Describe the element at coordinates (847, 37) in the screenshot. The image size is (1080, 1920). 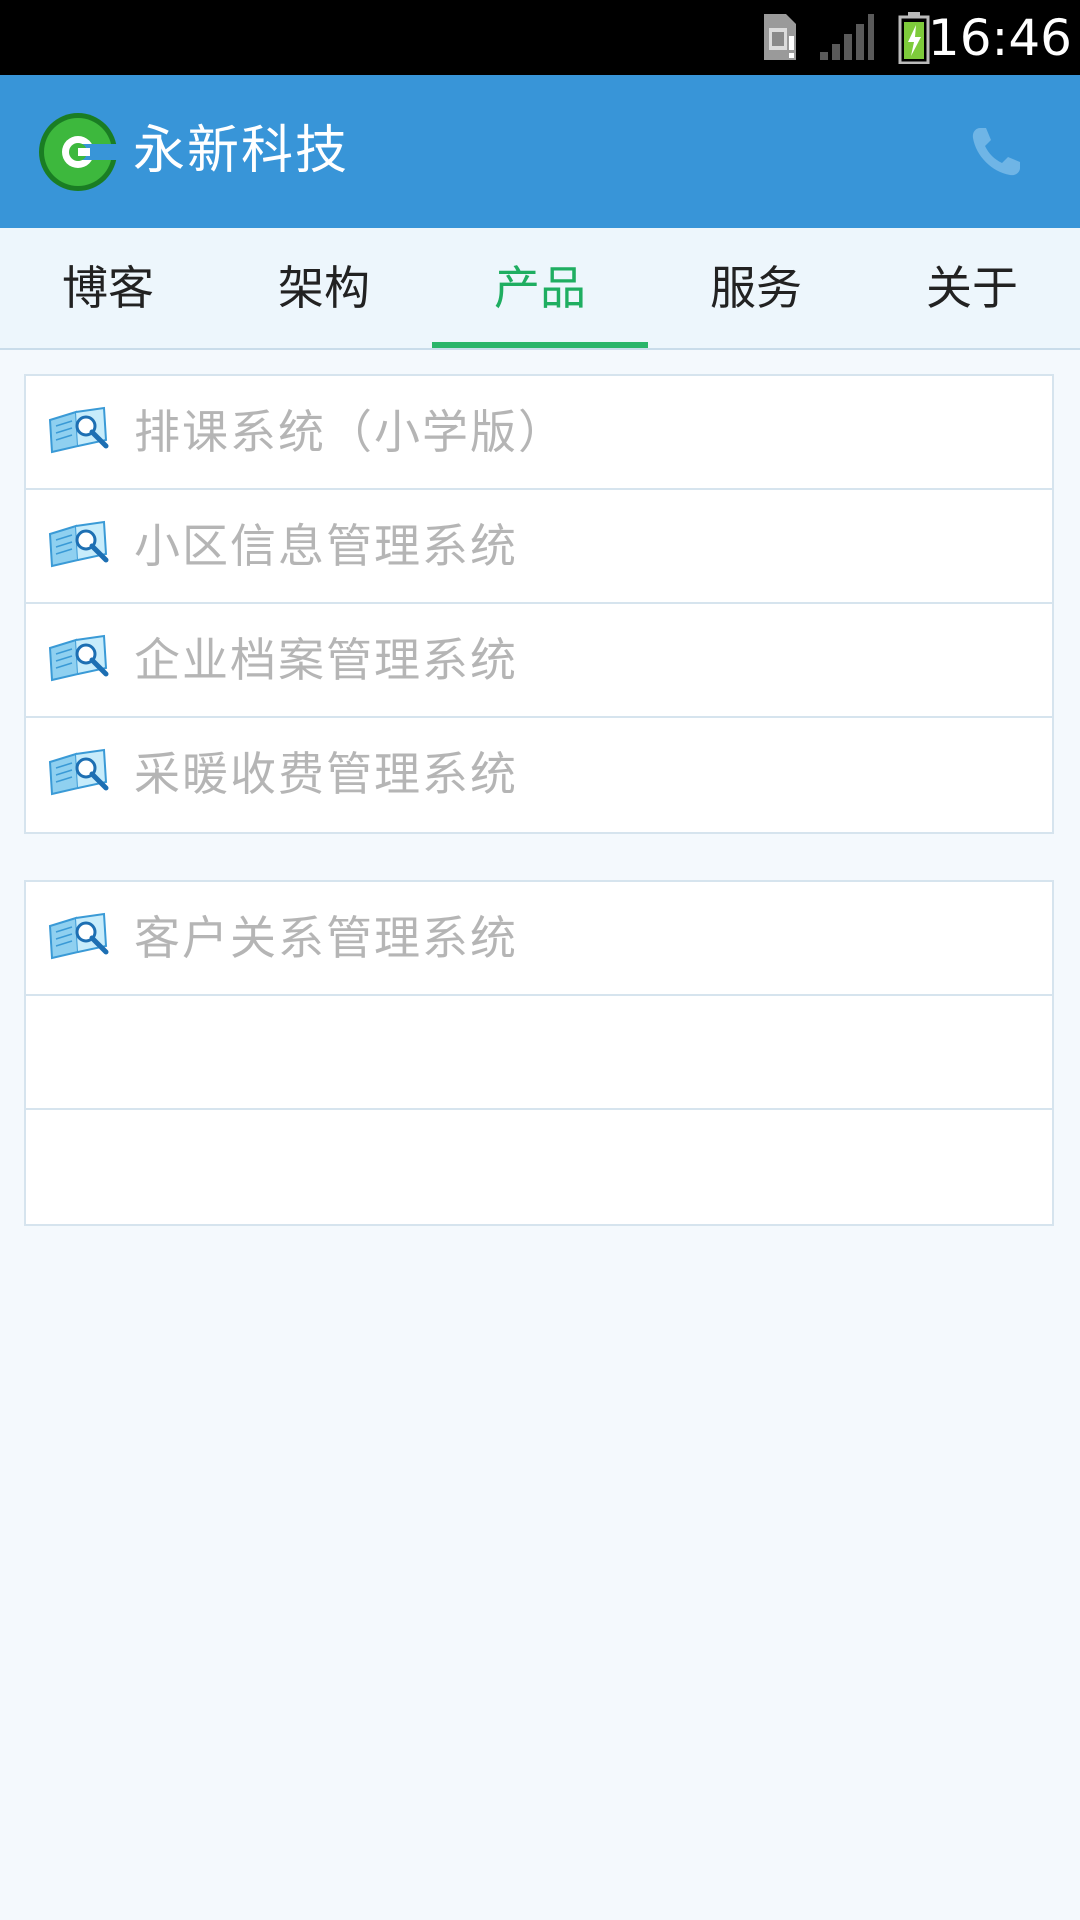
I see `signal-icon` at that location.